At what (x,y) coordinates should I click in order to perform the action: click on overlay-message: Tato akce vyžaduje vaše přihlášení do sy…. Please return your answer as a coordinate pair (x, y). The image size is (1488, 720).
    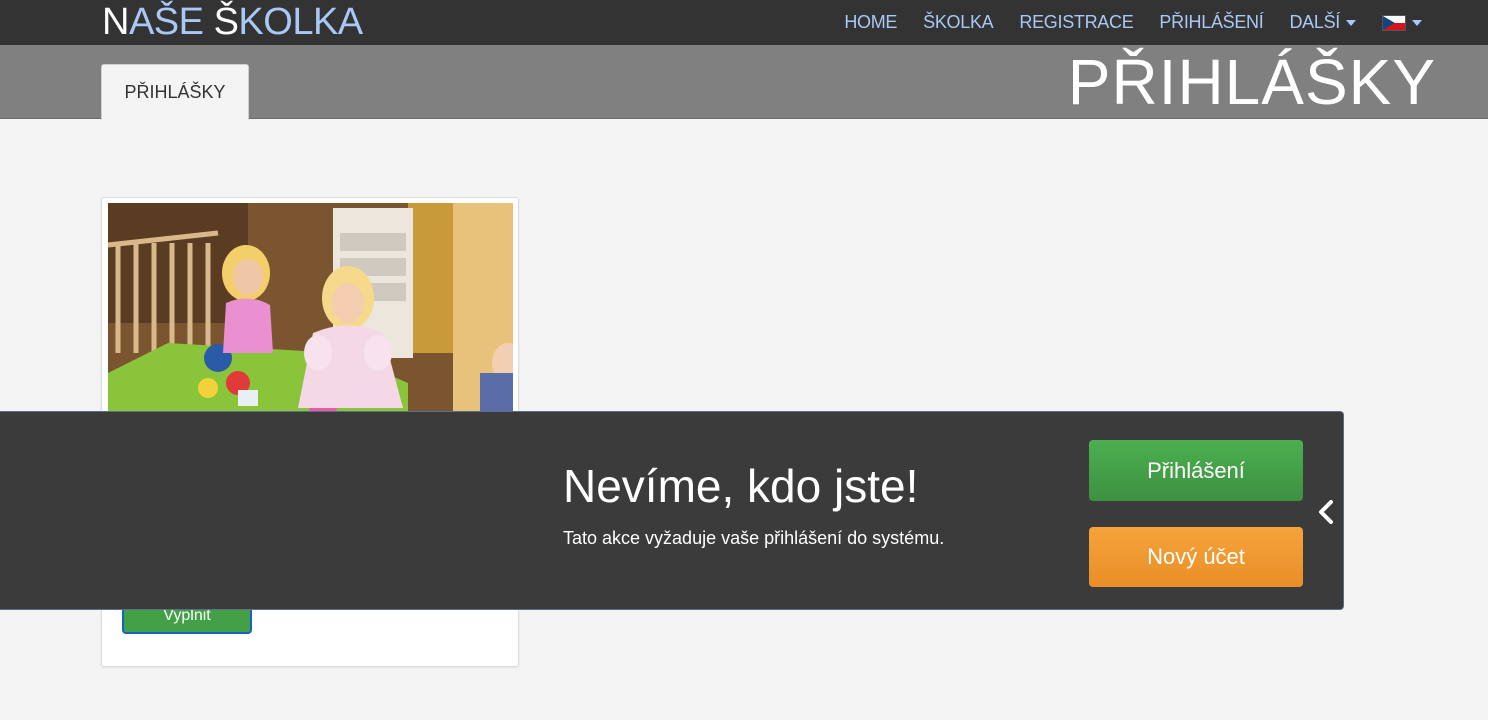
    Looking at the image, I should click on (754, 538).